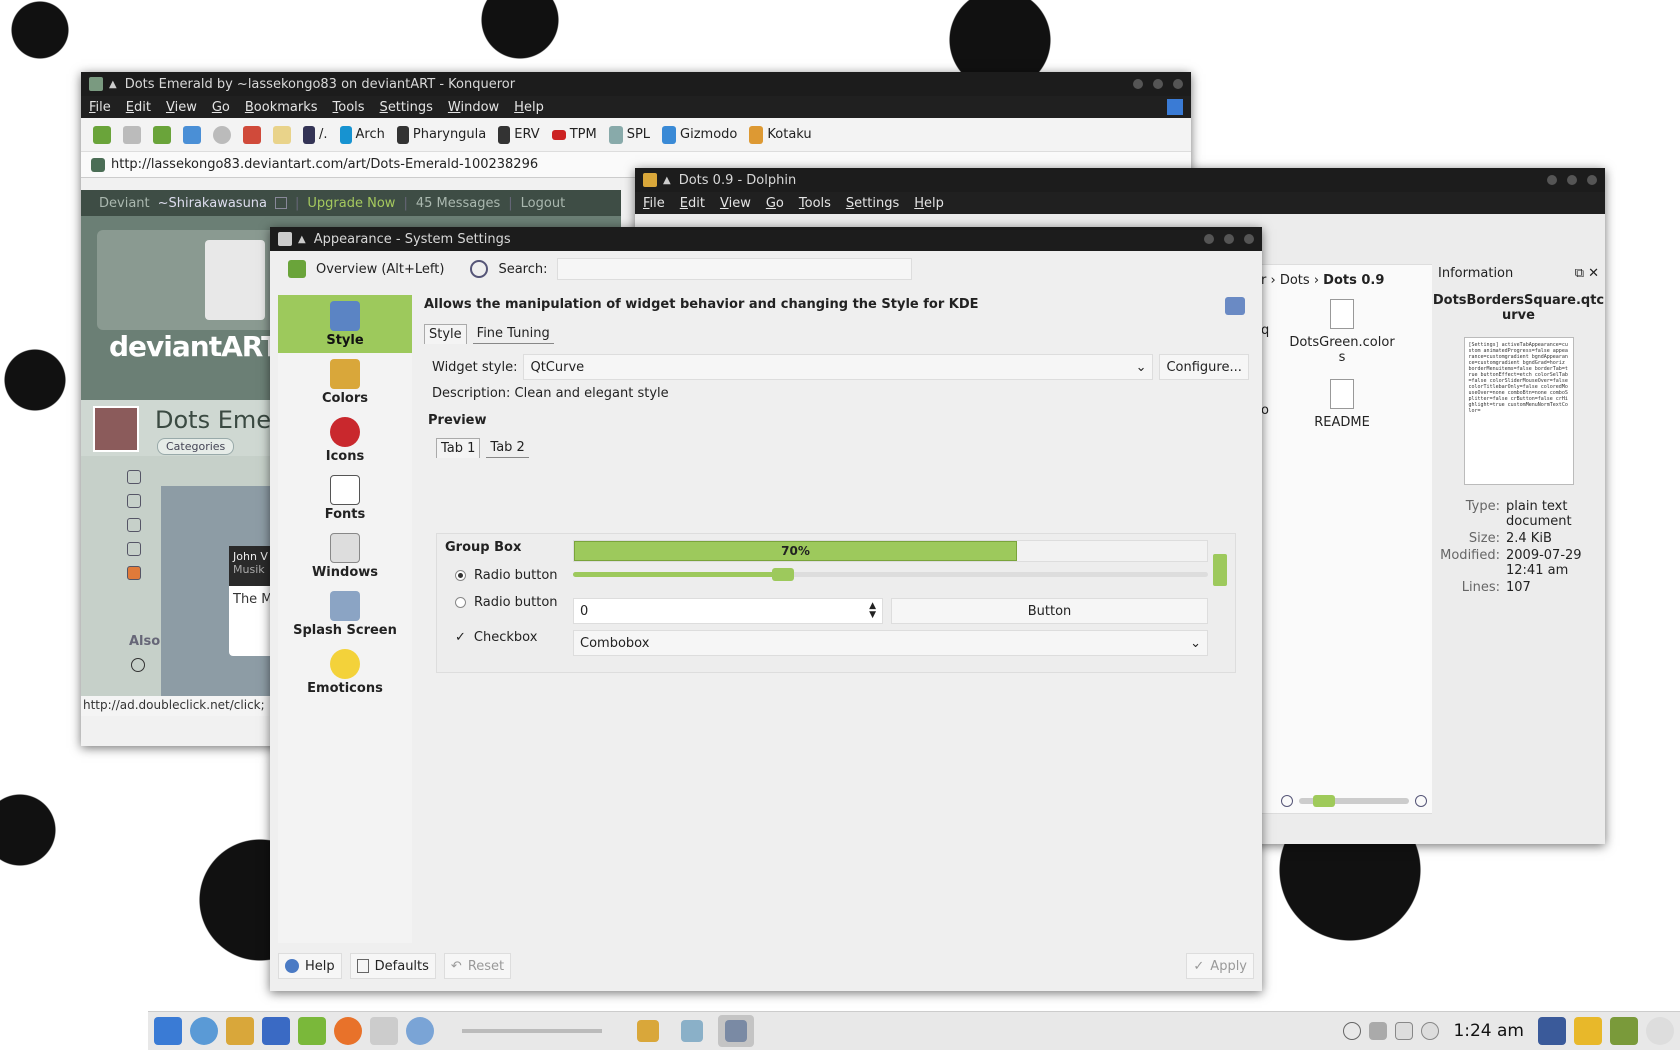 The width and height of the screenshot is (1680, 1050). Describe the element at coordinates (281, 107) in the screenshot. I see `menu-bookmarks: Bookmarks` at that location.